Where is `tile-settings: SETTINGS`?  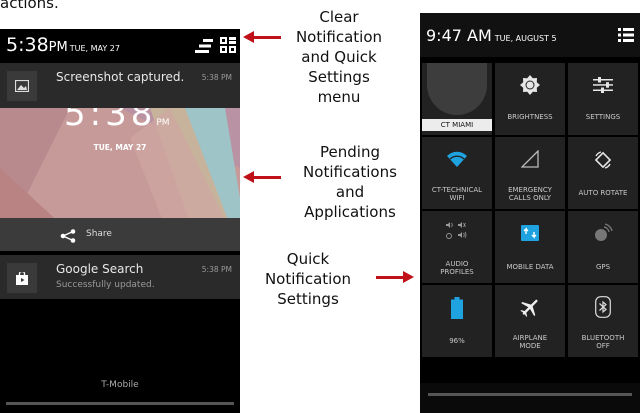 tile-settings: SETTINGS is located at coordinates (603, 99).